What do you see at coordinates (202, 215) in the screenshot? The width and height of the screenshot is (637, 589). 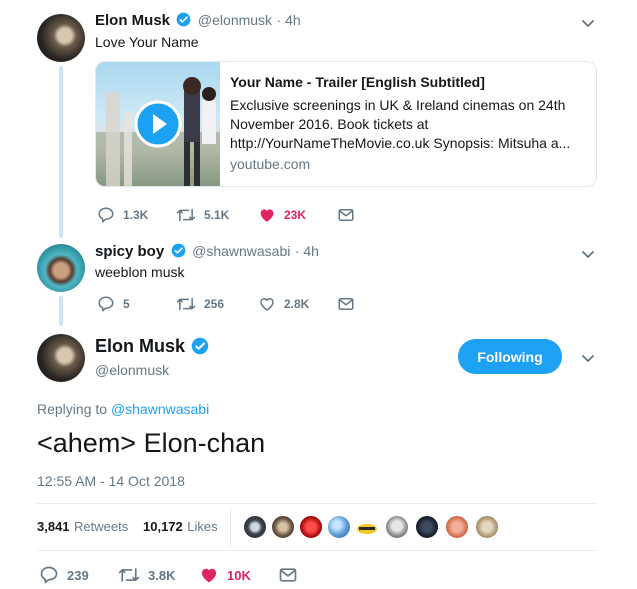 I see `retweet-button: 5.1K` at bounding box center [202, 215].